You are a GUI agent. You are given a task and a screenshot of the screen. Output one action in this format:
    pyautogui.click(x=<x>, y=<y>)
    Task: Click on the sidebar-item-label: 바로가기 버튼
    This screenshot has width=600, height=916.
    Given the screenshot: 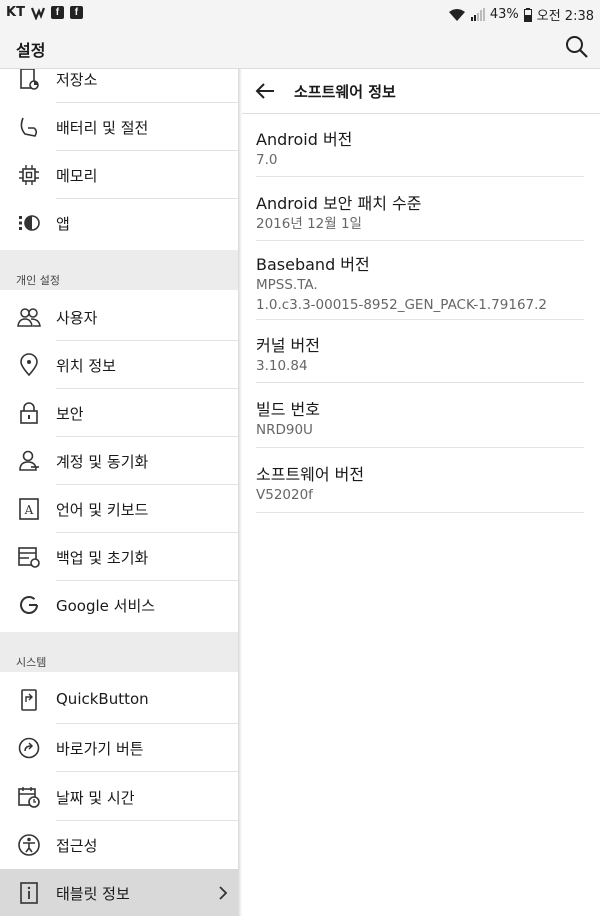 What is the action you would take?
    pyautogui.click(x=100, y=749)
    